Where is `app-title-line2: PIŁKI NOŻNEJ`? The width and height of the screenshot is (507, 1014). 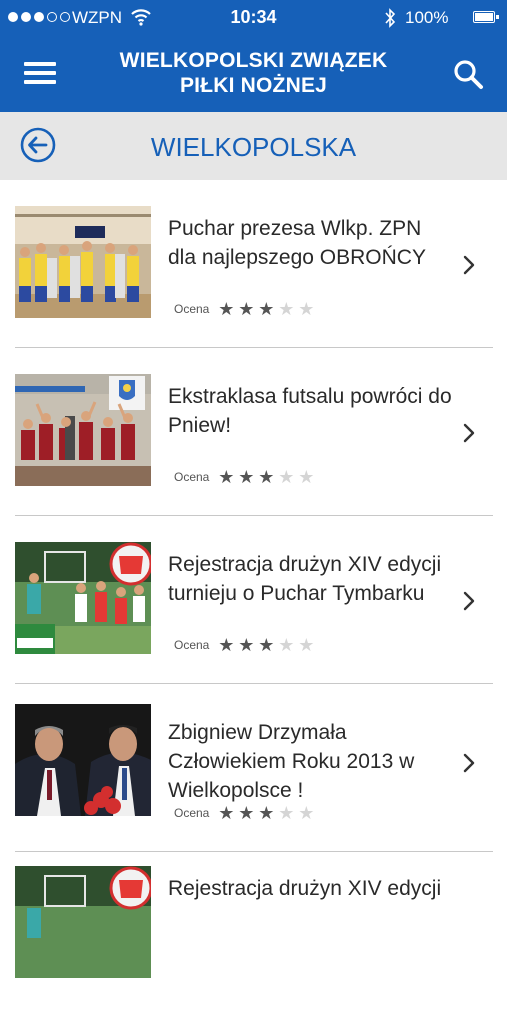
app-title-line2: PIŁKI NOŻNEJ is located at coordinates (253, 85).